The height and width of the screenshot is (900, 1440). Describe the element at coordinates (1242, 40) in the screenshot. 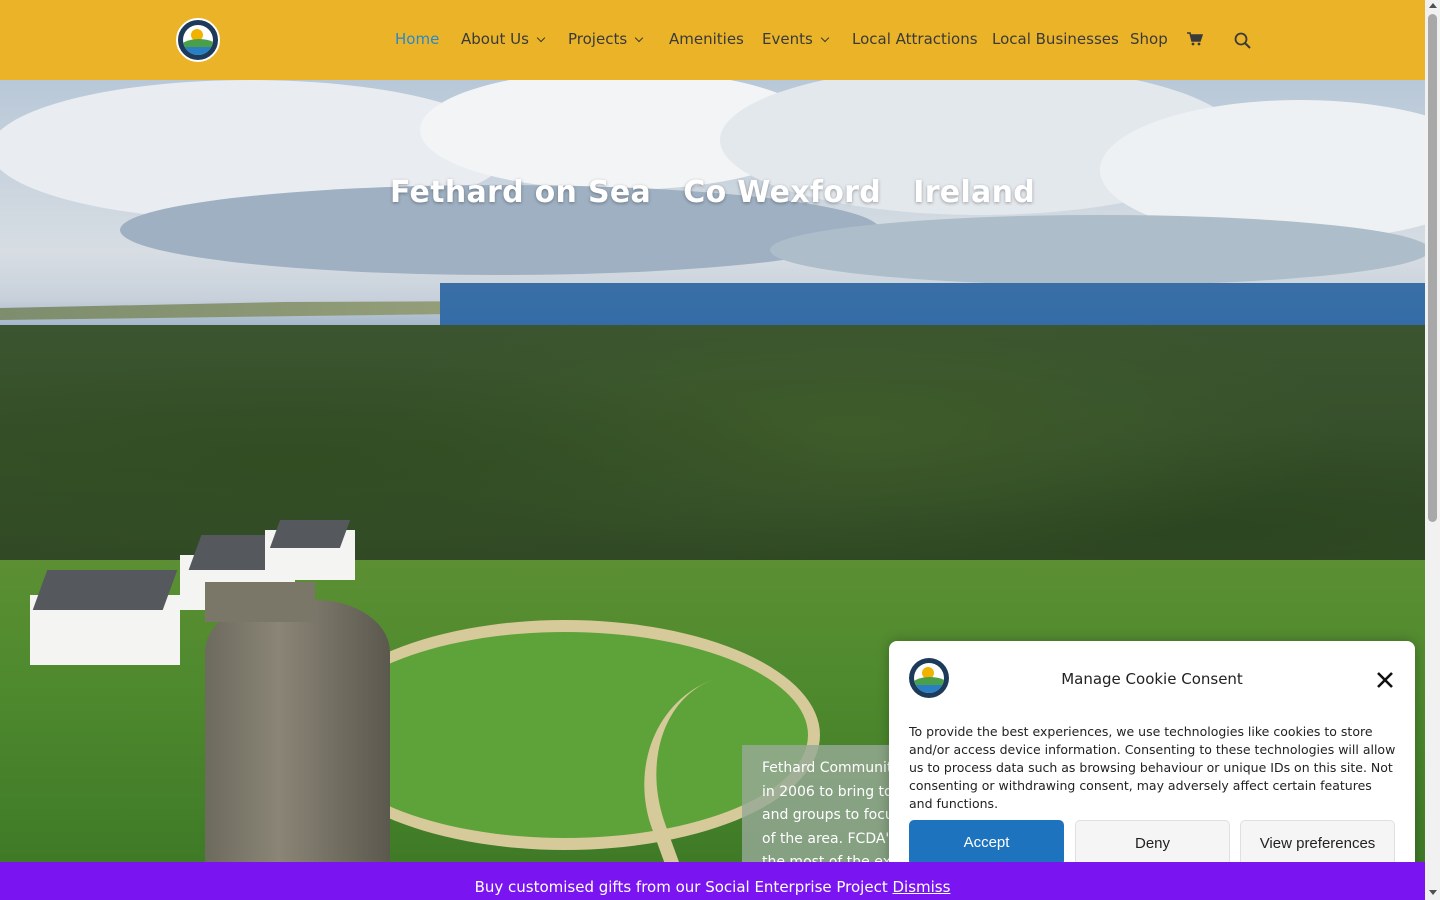

I see `search-icon` at that location.